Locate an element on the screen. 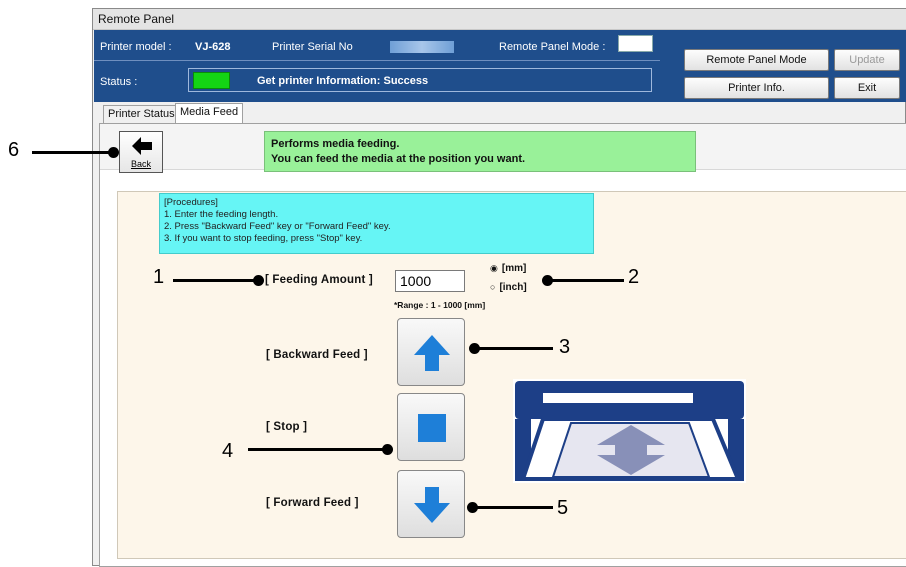 This screenshot has height=567, width=906. callout-4-line is located at coordinates (318, 449).